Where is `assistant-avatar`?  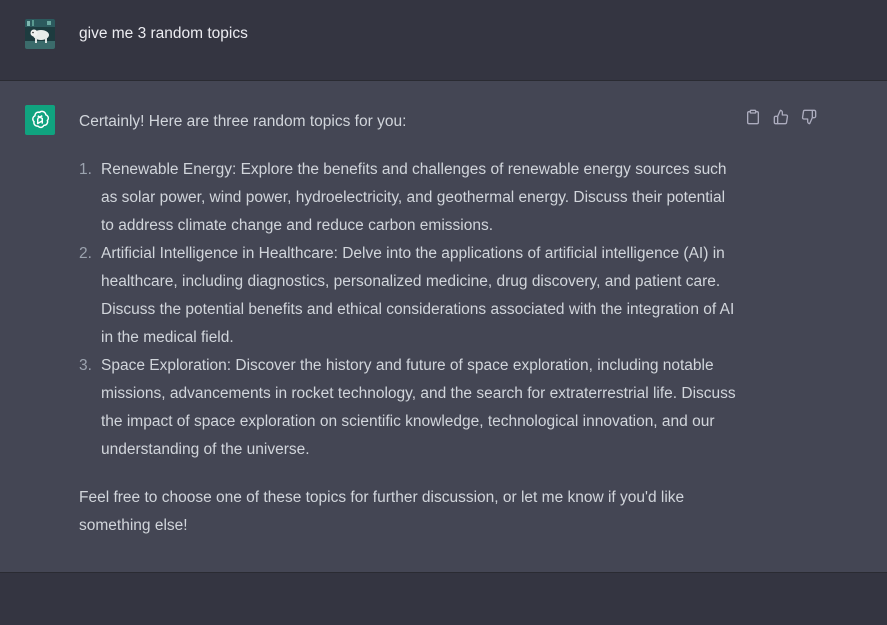 assistant-avatar is located at coordinates (40, 120).